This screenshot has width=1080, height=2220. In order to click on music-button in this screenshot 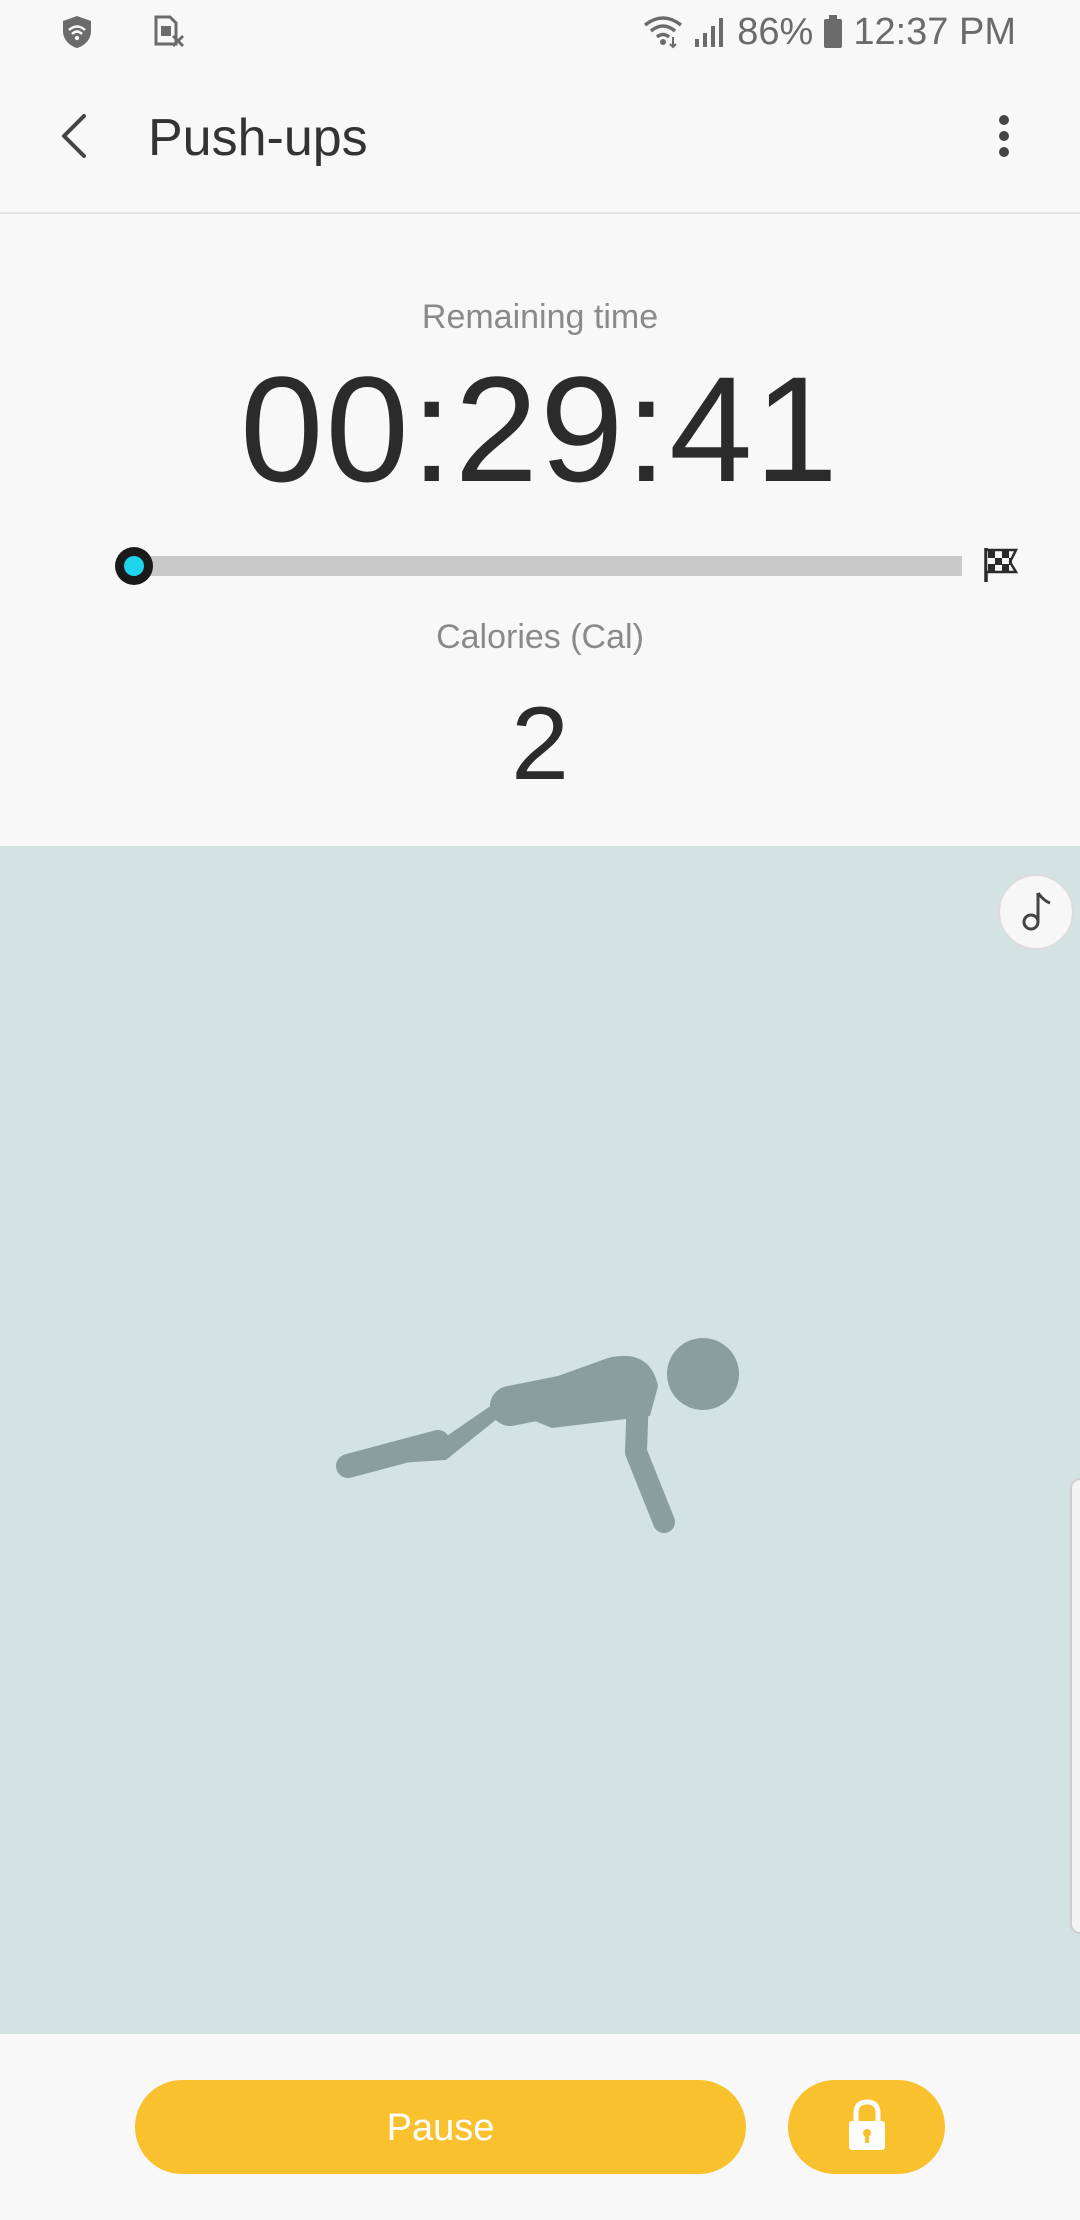, I will do `click(1036, 912)`.